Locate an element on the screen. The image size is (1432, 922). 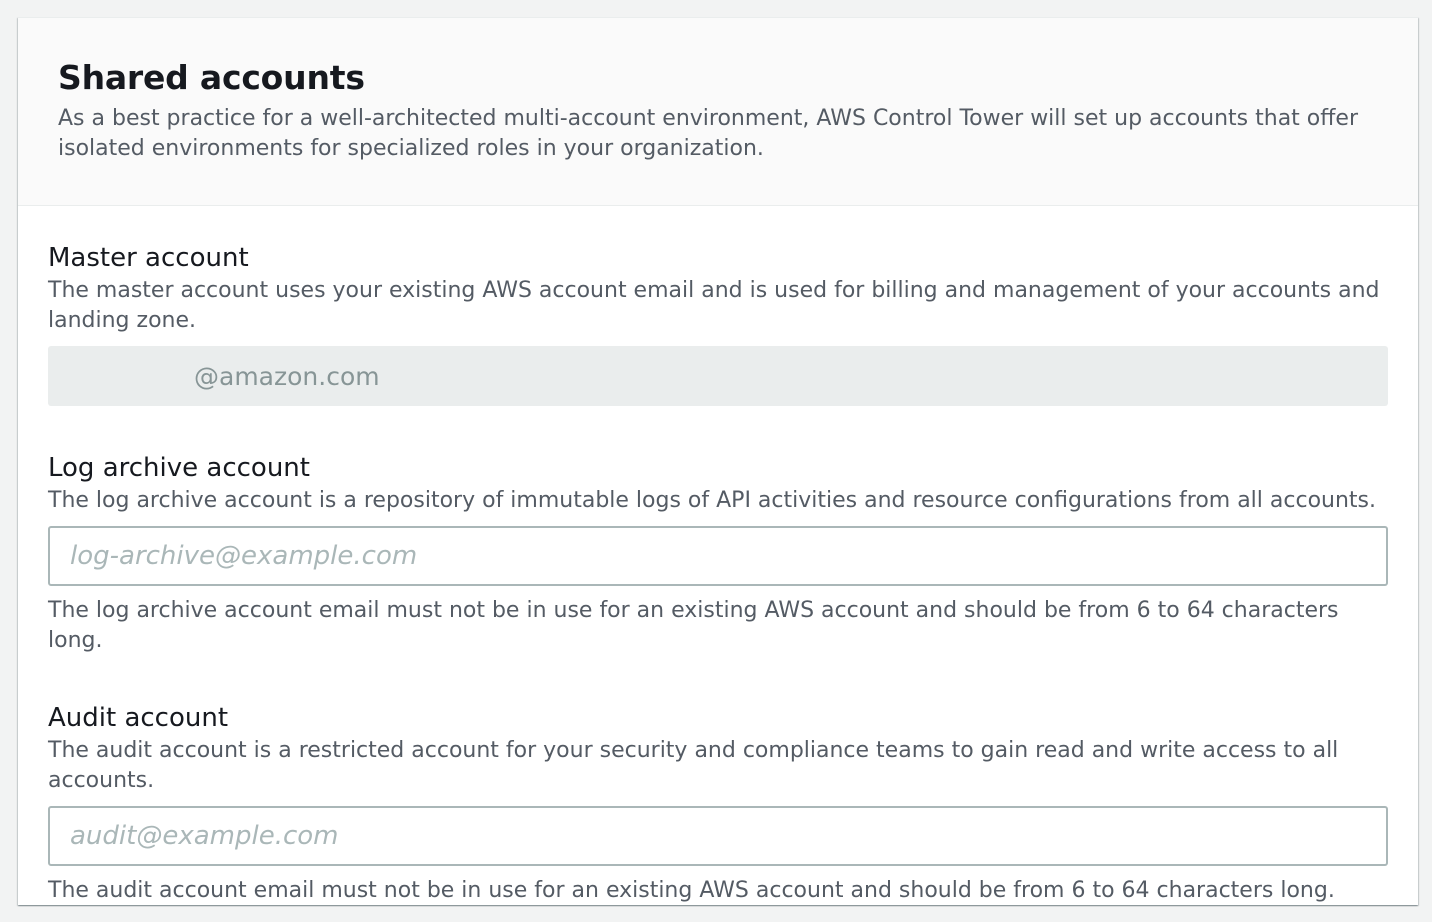
log-archive-email-input is located at coordinates (718, 556).